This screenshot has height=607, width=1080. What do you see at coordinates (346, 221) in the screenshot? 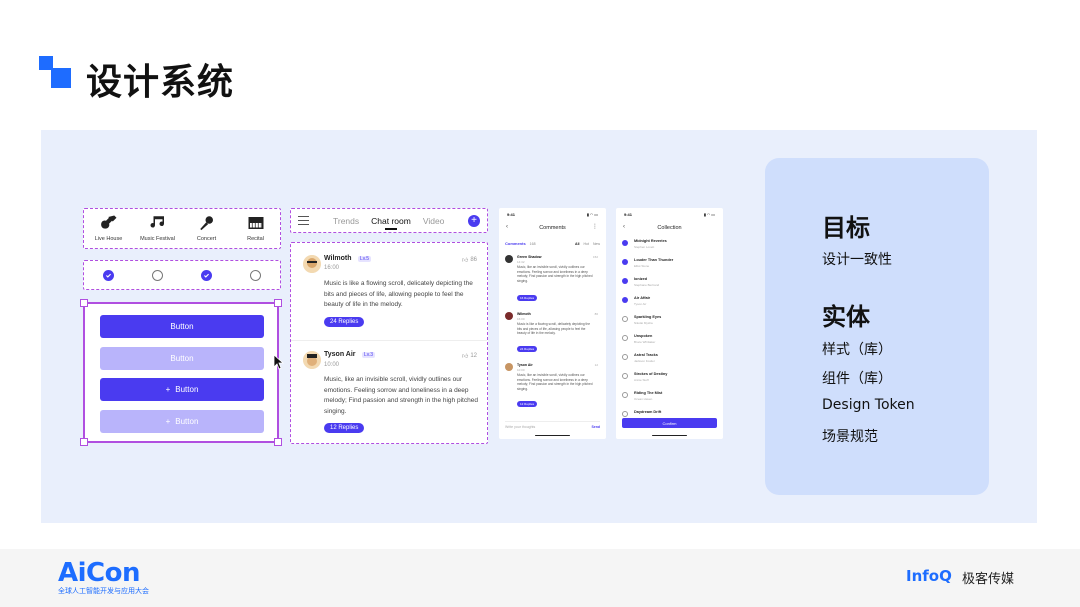
I see `tab-trends: Trends` at bounding box center [346, 221].